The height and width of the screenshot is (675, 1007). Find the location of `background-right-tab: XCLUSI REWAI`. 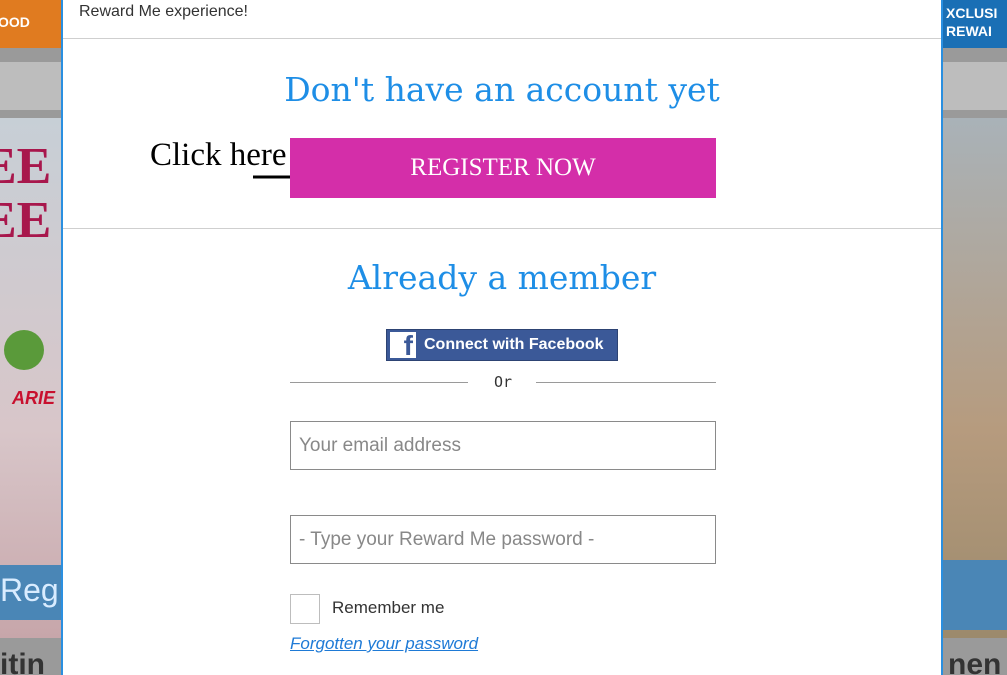

background-right-tab: XCLUSI REWAI is located at coordinates (974, 24).